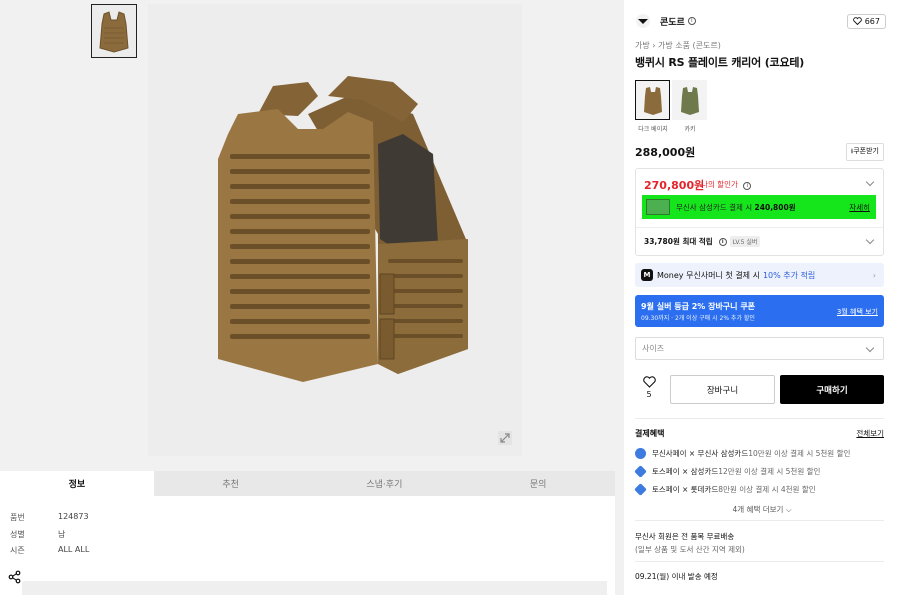  I want to click on share-icon, so click(15, 577).